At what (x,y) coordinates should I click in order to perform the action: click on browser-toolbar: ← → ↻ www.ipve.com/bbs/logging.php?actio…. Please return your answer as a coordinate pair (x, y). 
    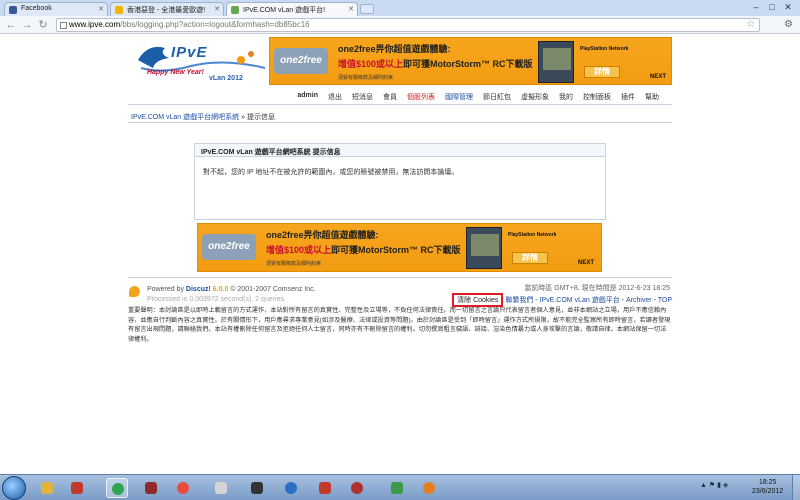
    Looking at the image, I should click on (400, 25).